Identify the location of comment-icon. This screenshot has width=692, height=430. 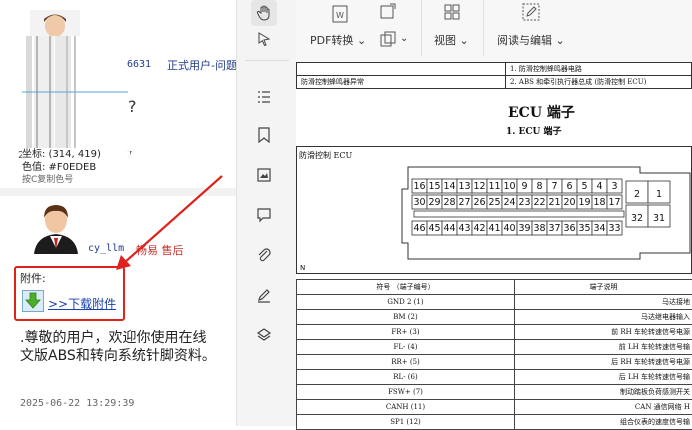
(264, 215).